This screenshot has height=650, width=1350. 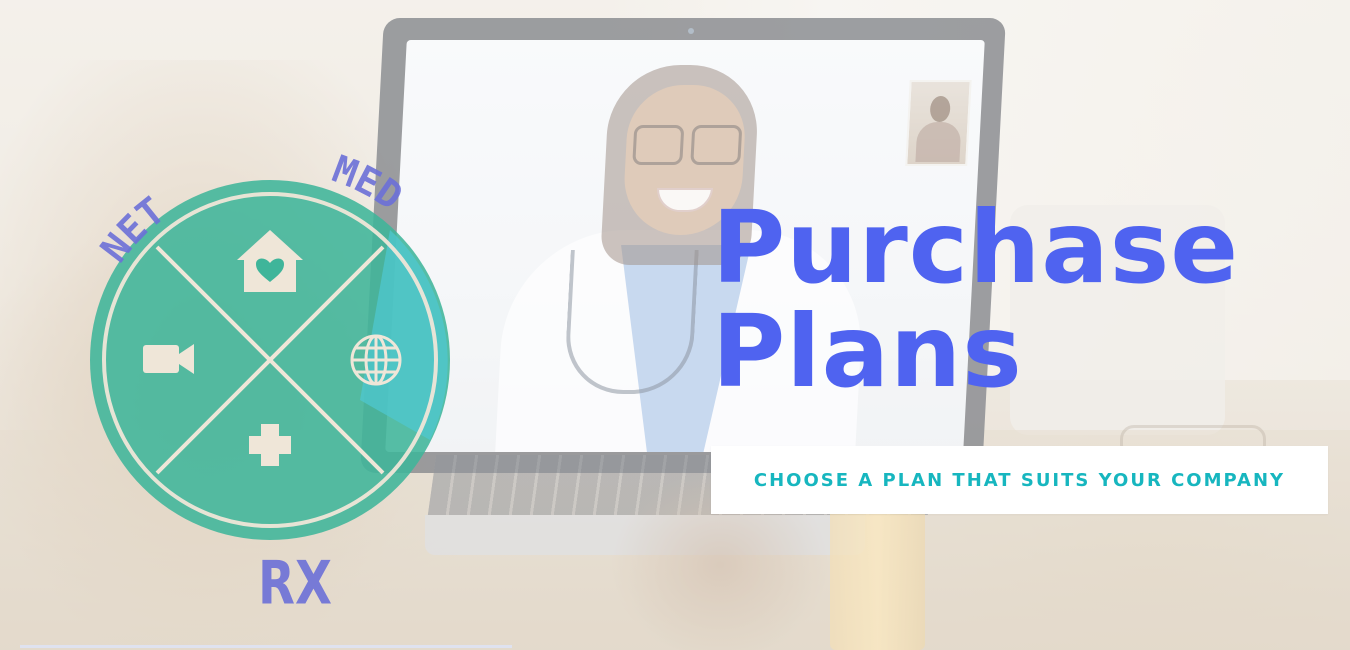 I want to click on subtitle-text: CHOOSE A PLAN THAT SUITS YOUR COMPANY, so click(x=1019, y=480).